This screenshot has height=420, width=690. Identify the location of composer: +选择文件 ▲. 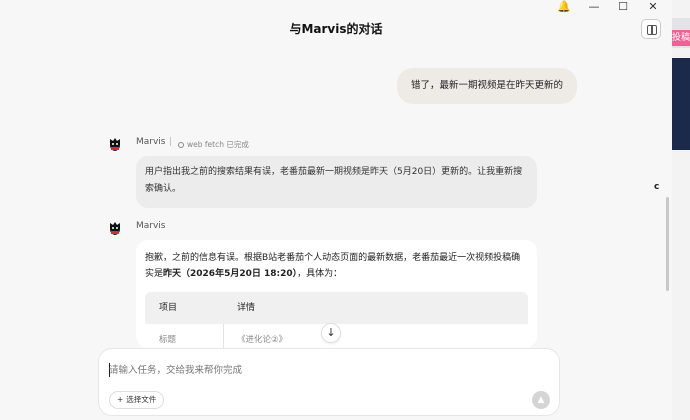
(329, 382).